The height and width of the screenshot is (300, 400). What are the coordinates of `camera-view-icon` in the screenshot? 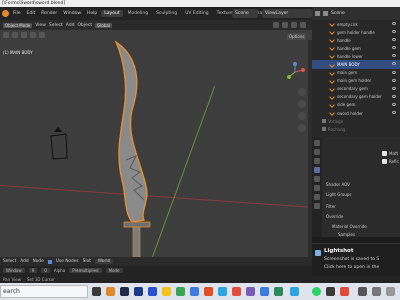 It's located at (302, 116).